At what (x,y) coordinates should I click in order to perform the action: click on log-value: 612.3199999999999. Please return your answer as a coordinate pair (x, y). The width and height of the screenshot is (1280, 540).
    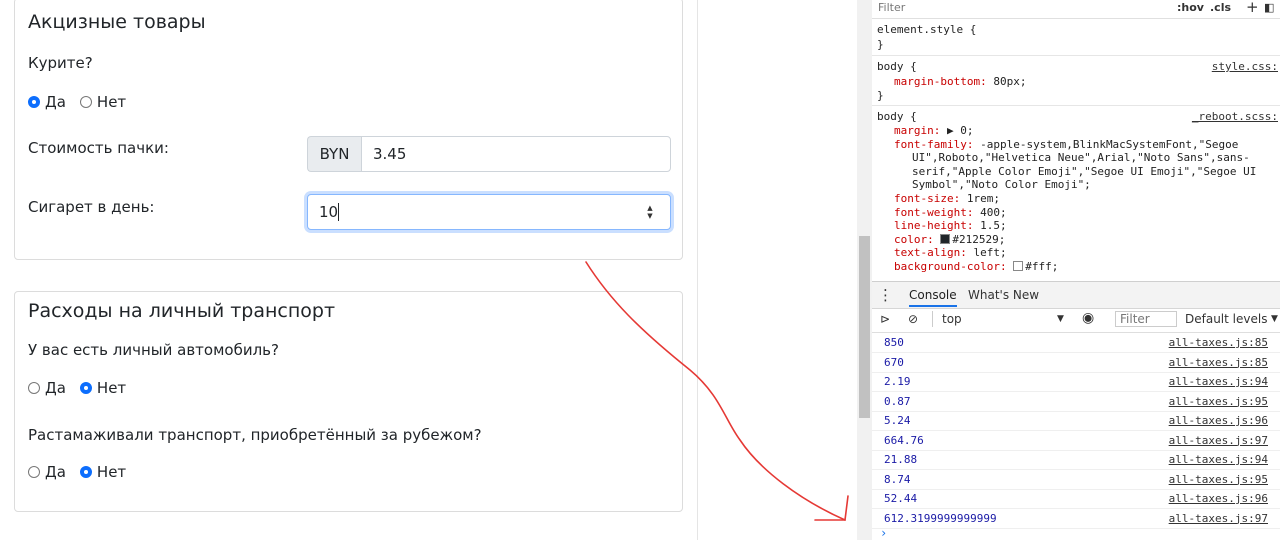
    Looking at the image, I should click on (940, 518).